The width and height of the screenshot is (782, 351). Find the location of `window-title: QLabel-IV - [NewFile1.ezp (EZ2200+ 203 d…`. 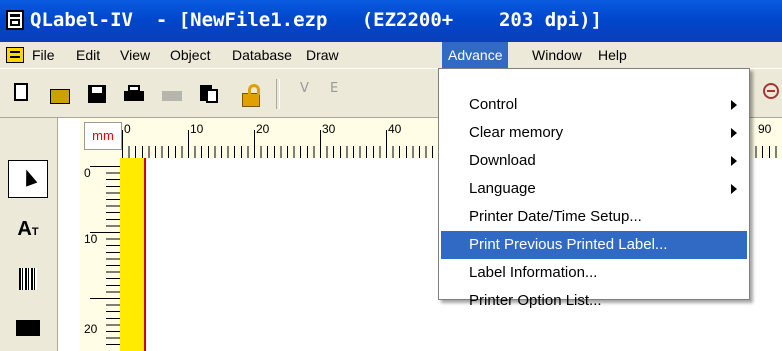

window-title: QLabel-IV - [NewFile1.ezp (EZ2200+ 203 d… is located at coordinates (316, 20).